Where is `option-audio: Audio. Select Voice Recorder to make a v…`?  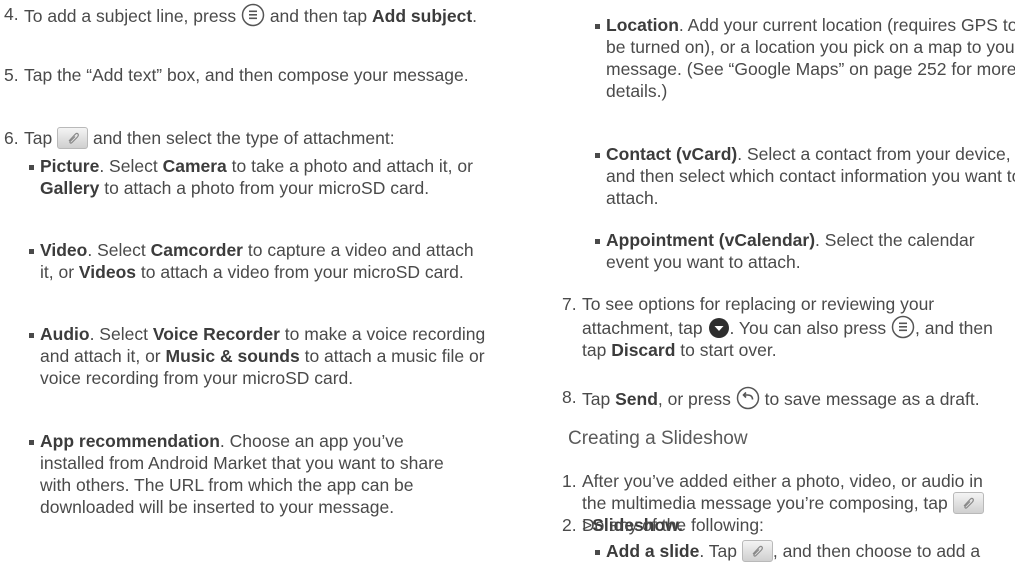 option-audio: Audio. Select Voice Recorder to make a v… is located at coordinates (245, 356).